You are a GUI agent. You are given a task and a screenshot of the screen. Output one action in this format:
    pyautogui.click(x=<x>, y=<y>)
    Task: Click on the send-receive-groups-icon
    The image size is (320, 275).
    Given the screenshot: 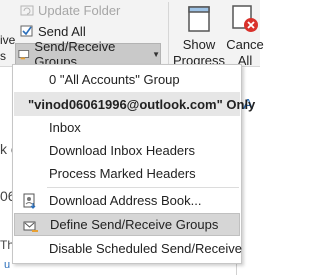 What is the action you would take?
    pyautogui.click(x=24, y=55)
    